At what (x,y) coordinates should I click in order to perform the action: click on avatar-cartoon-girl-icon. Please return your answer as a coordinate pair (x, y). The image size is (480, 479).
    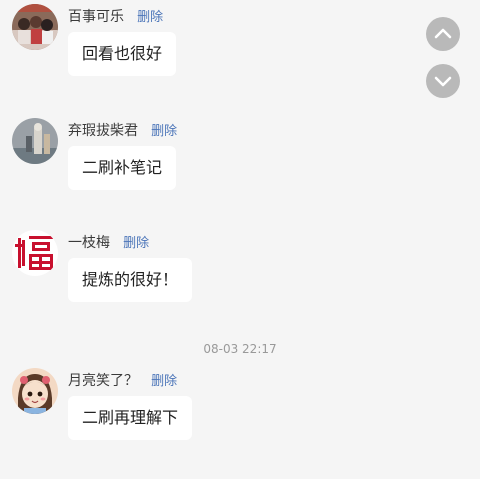
    Looking at the image, I should click on (35, 391).